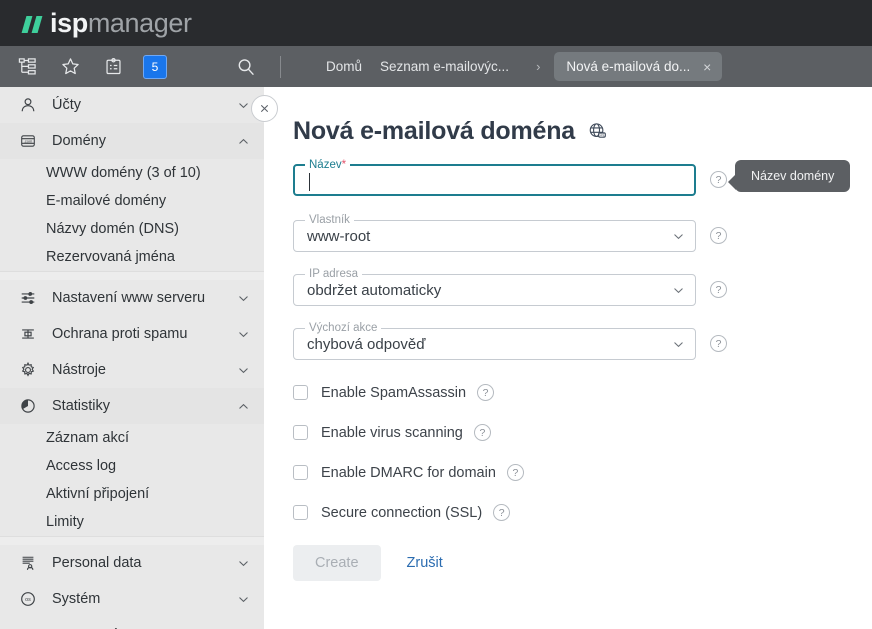 The image size is (872, 629). What do you see at coordinates (582, 392) in the screenshot?
I see `checkbox-row-spamassassin: Enable SpamAssassin ?` at bounding box center [582, 392].